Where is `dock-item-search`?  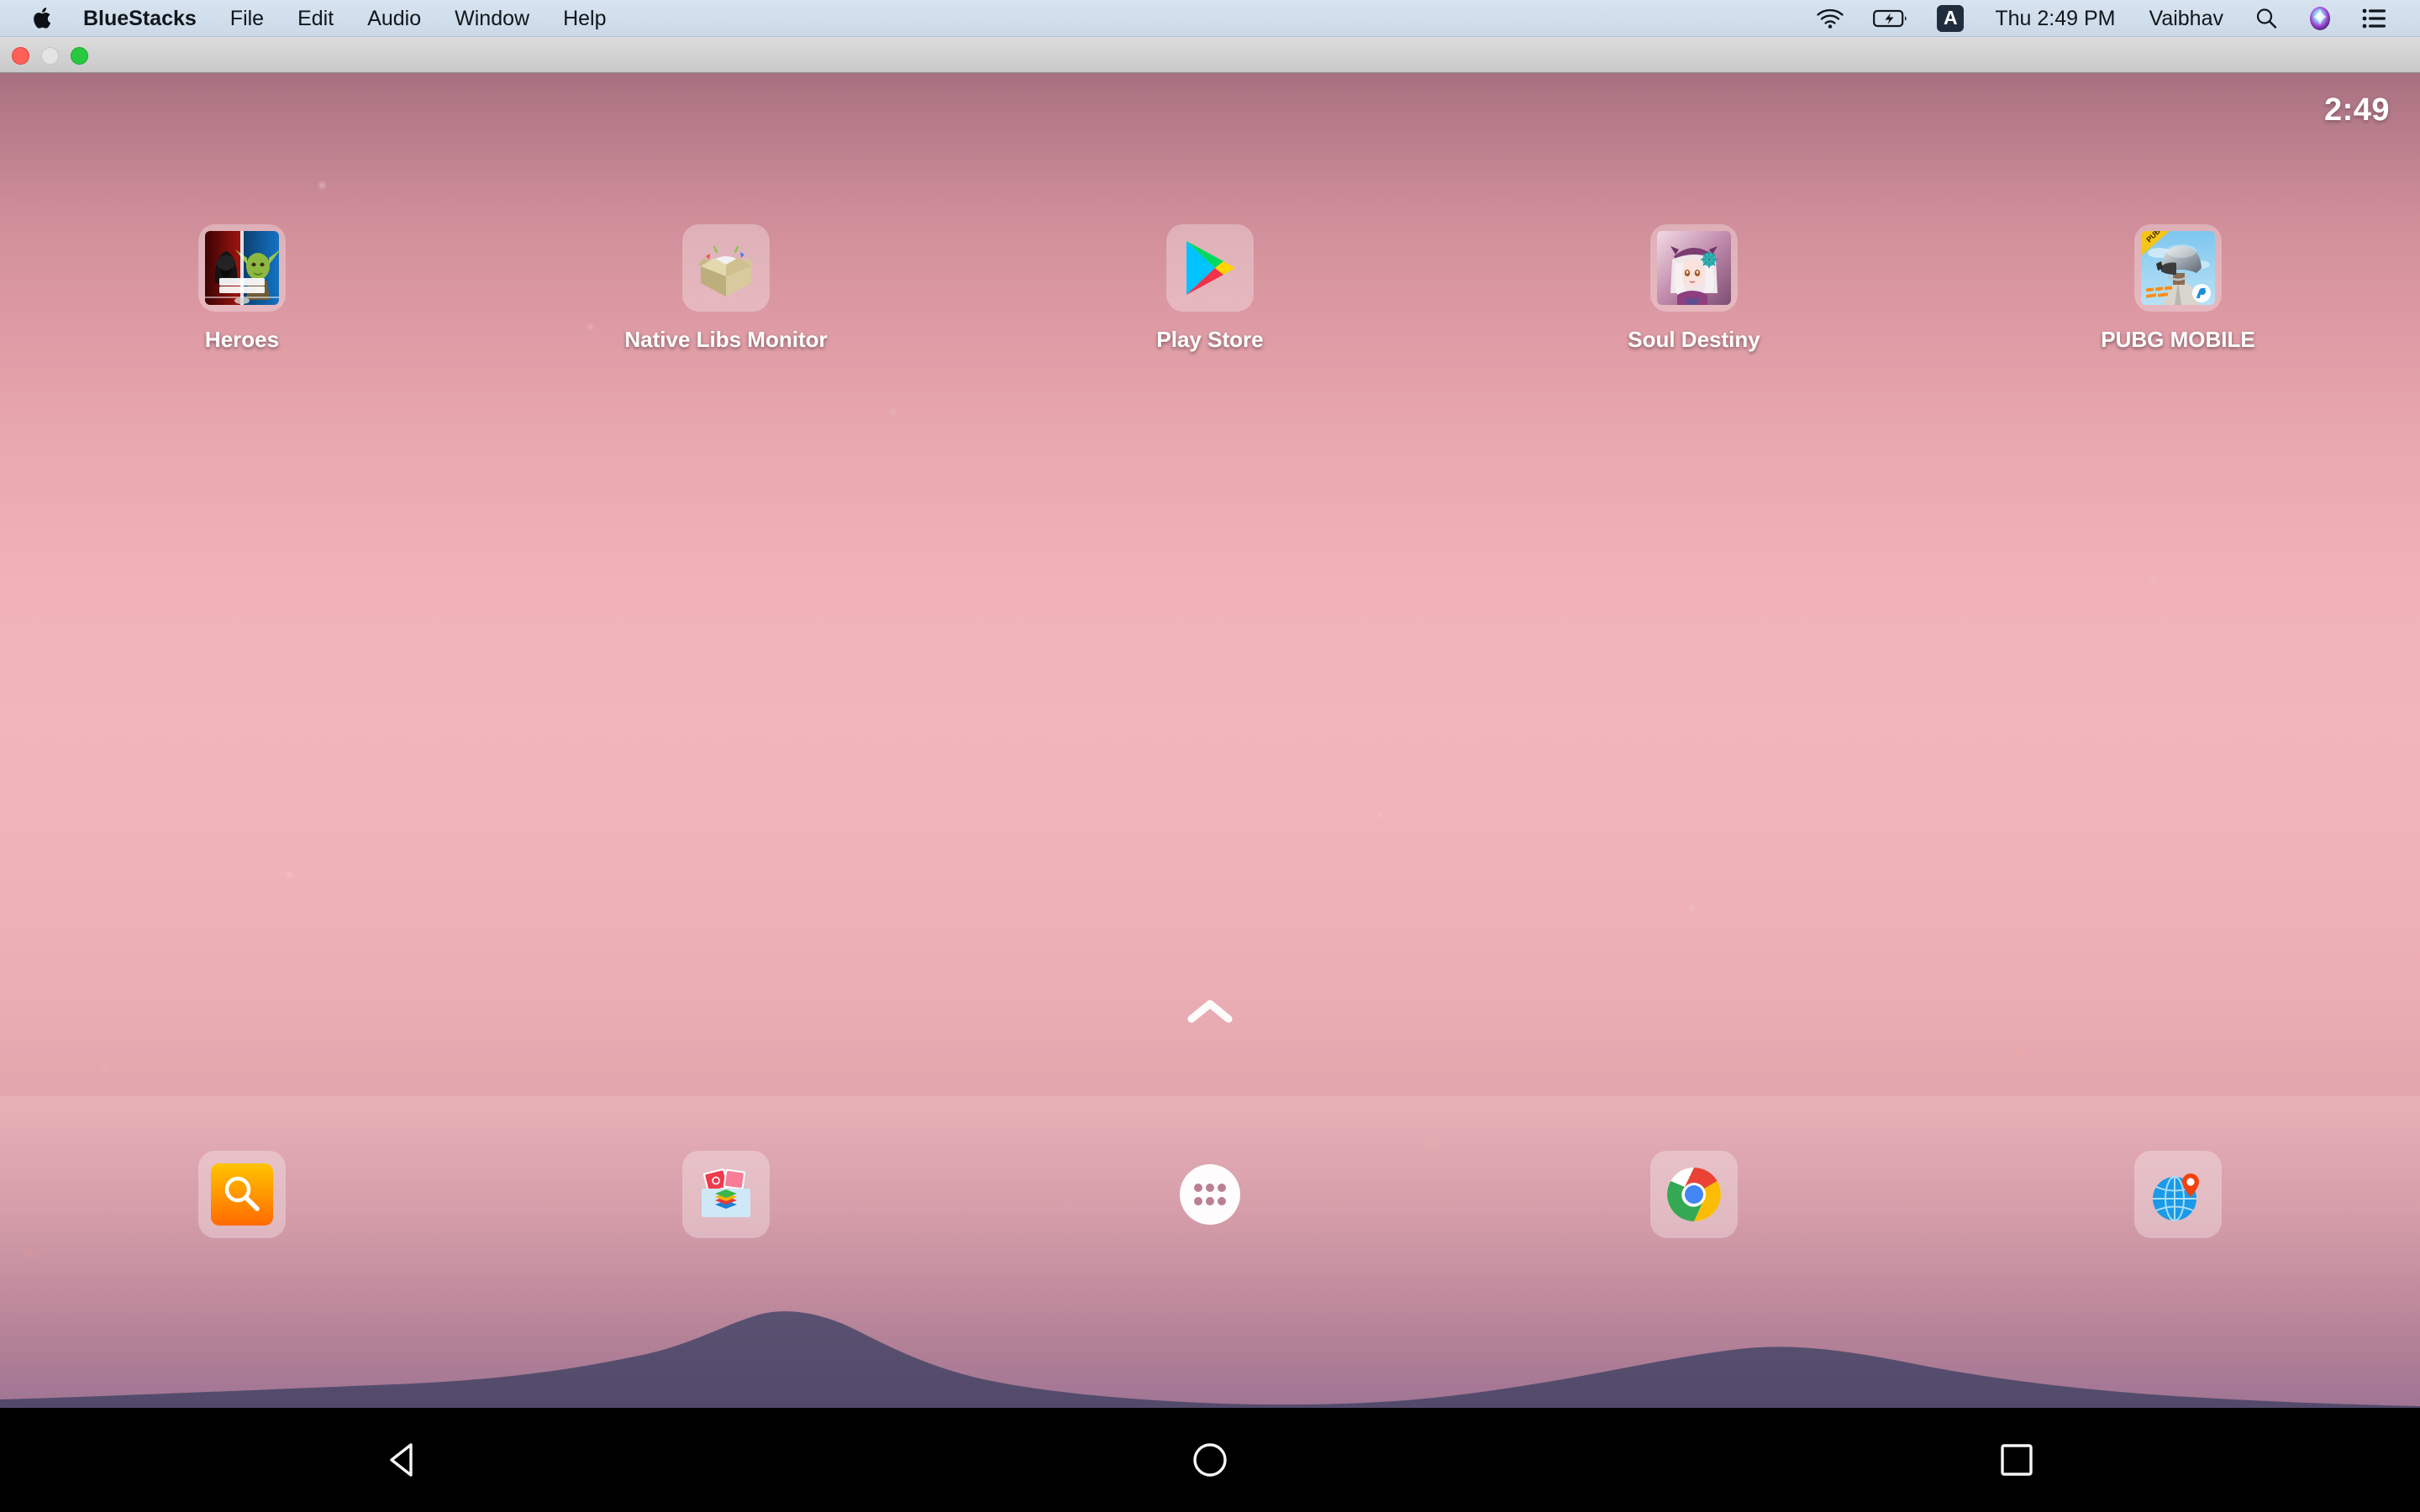 dock-item-search is located at coordinates (242, 1194).